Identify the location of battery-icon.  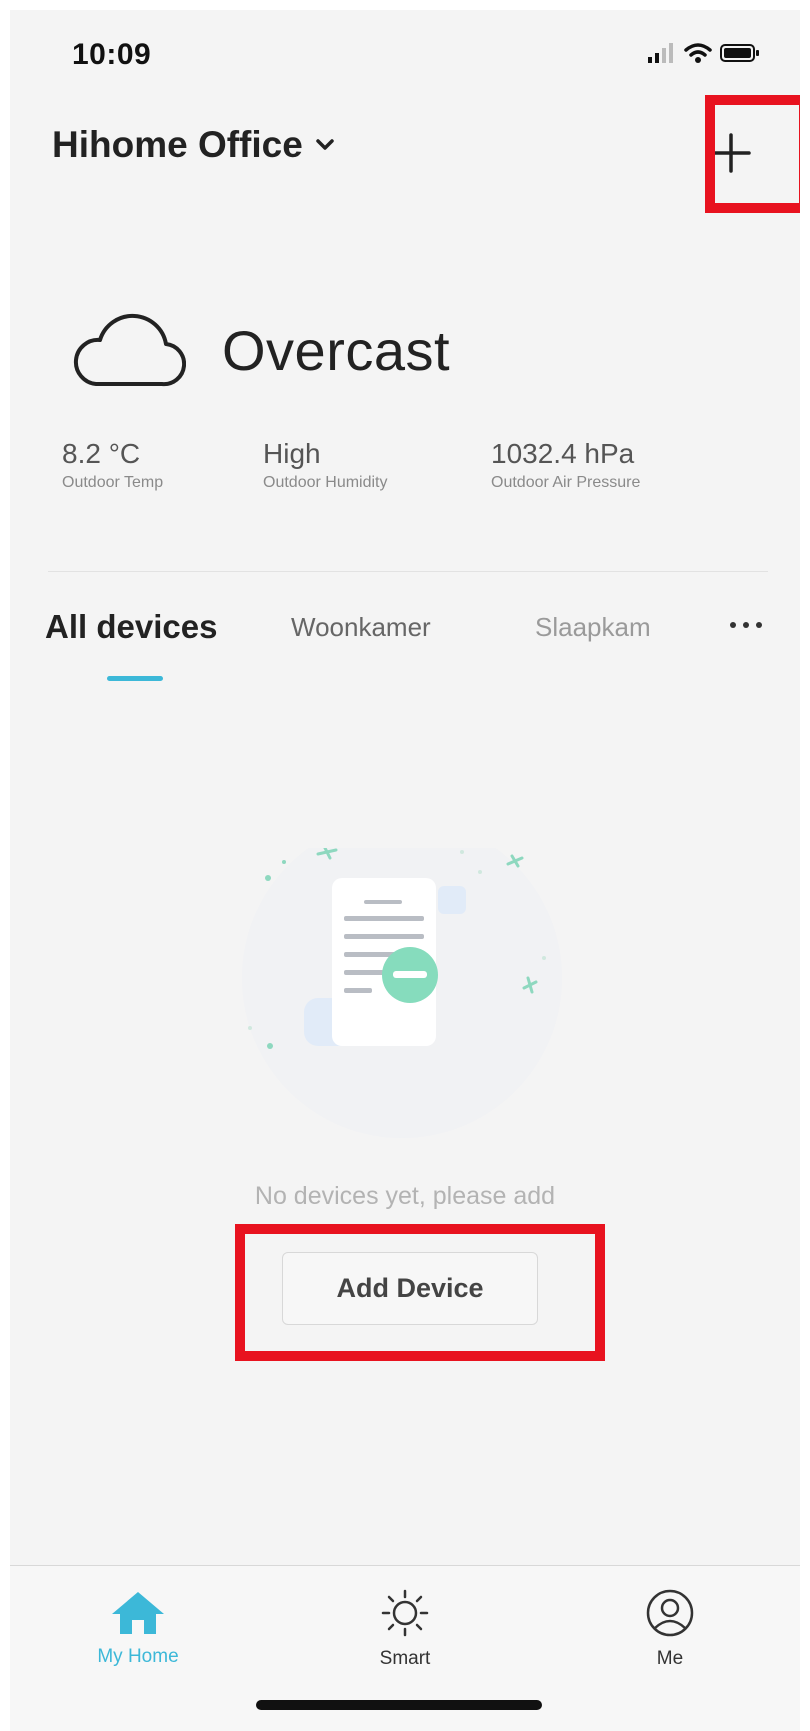
(739, 53).